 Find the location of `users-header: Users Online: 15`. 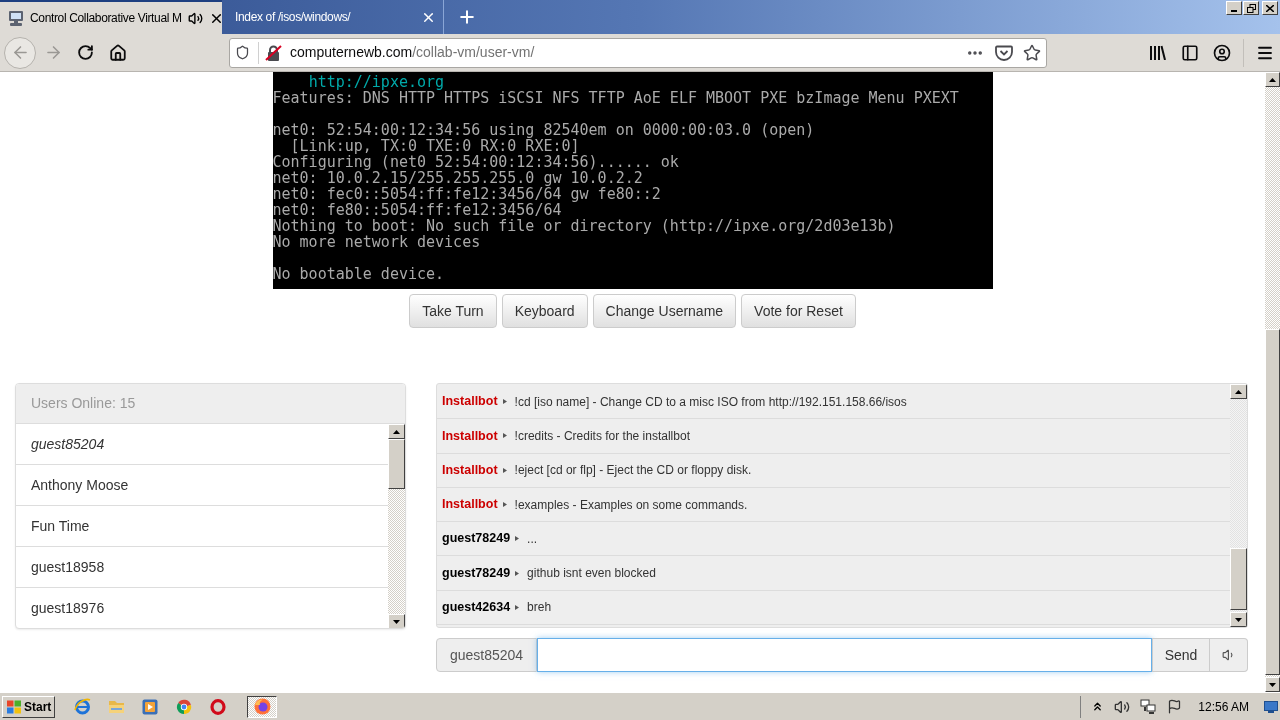

users-header: Users Online: 15 is located at coordinates (210, 404).